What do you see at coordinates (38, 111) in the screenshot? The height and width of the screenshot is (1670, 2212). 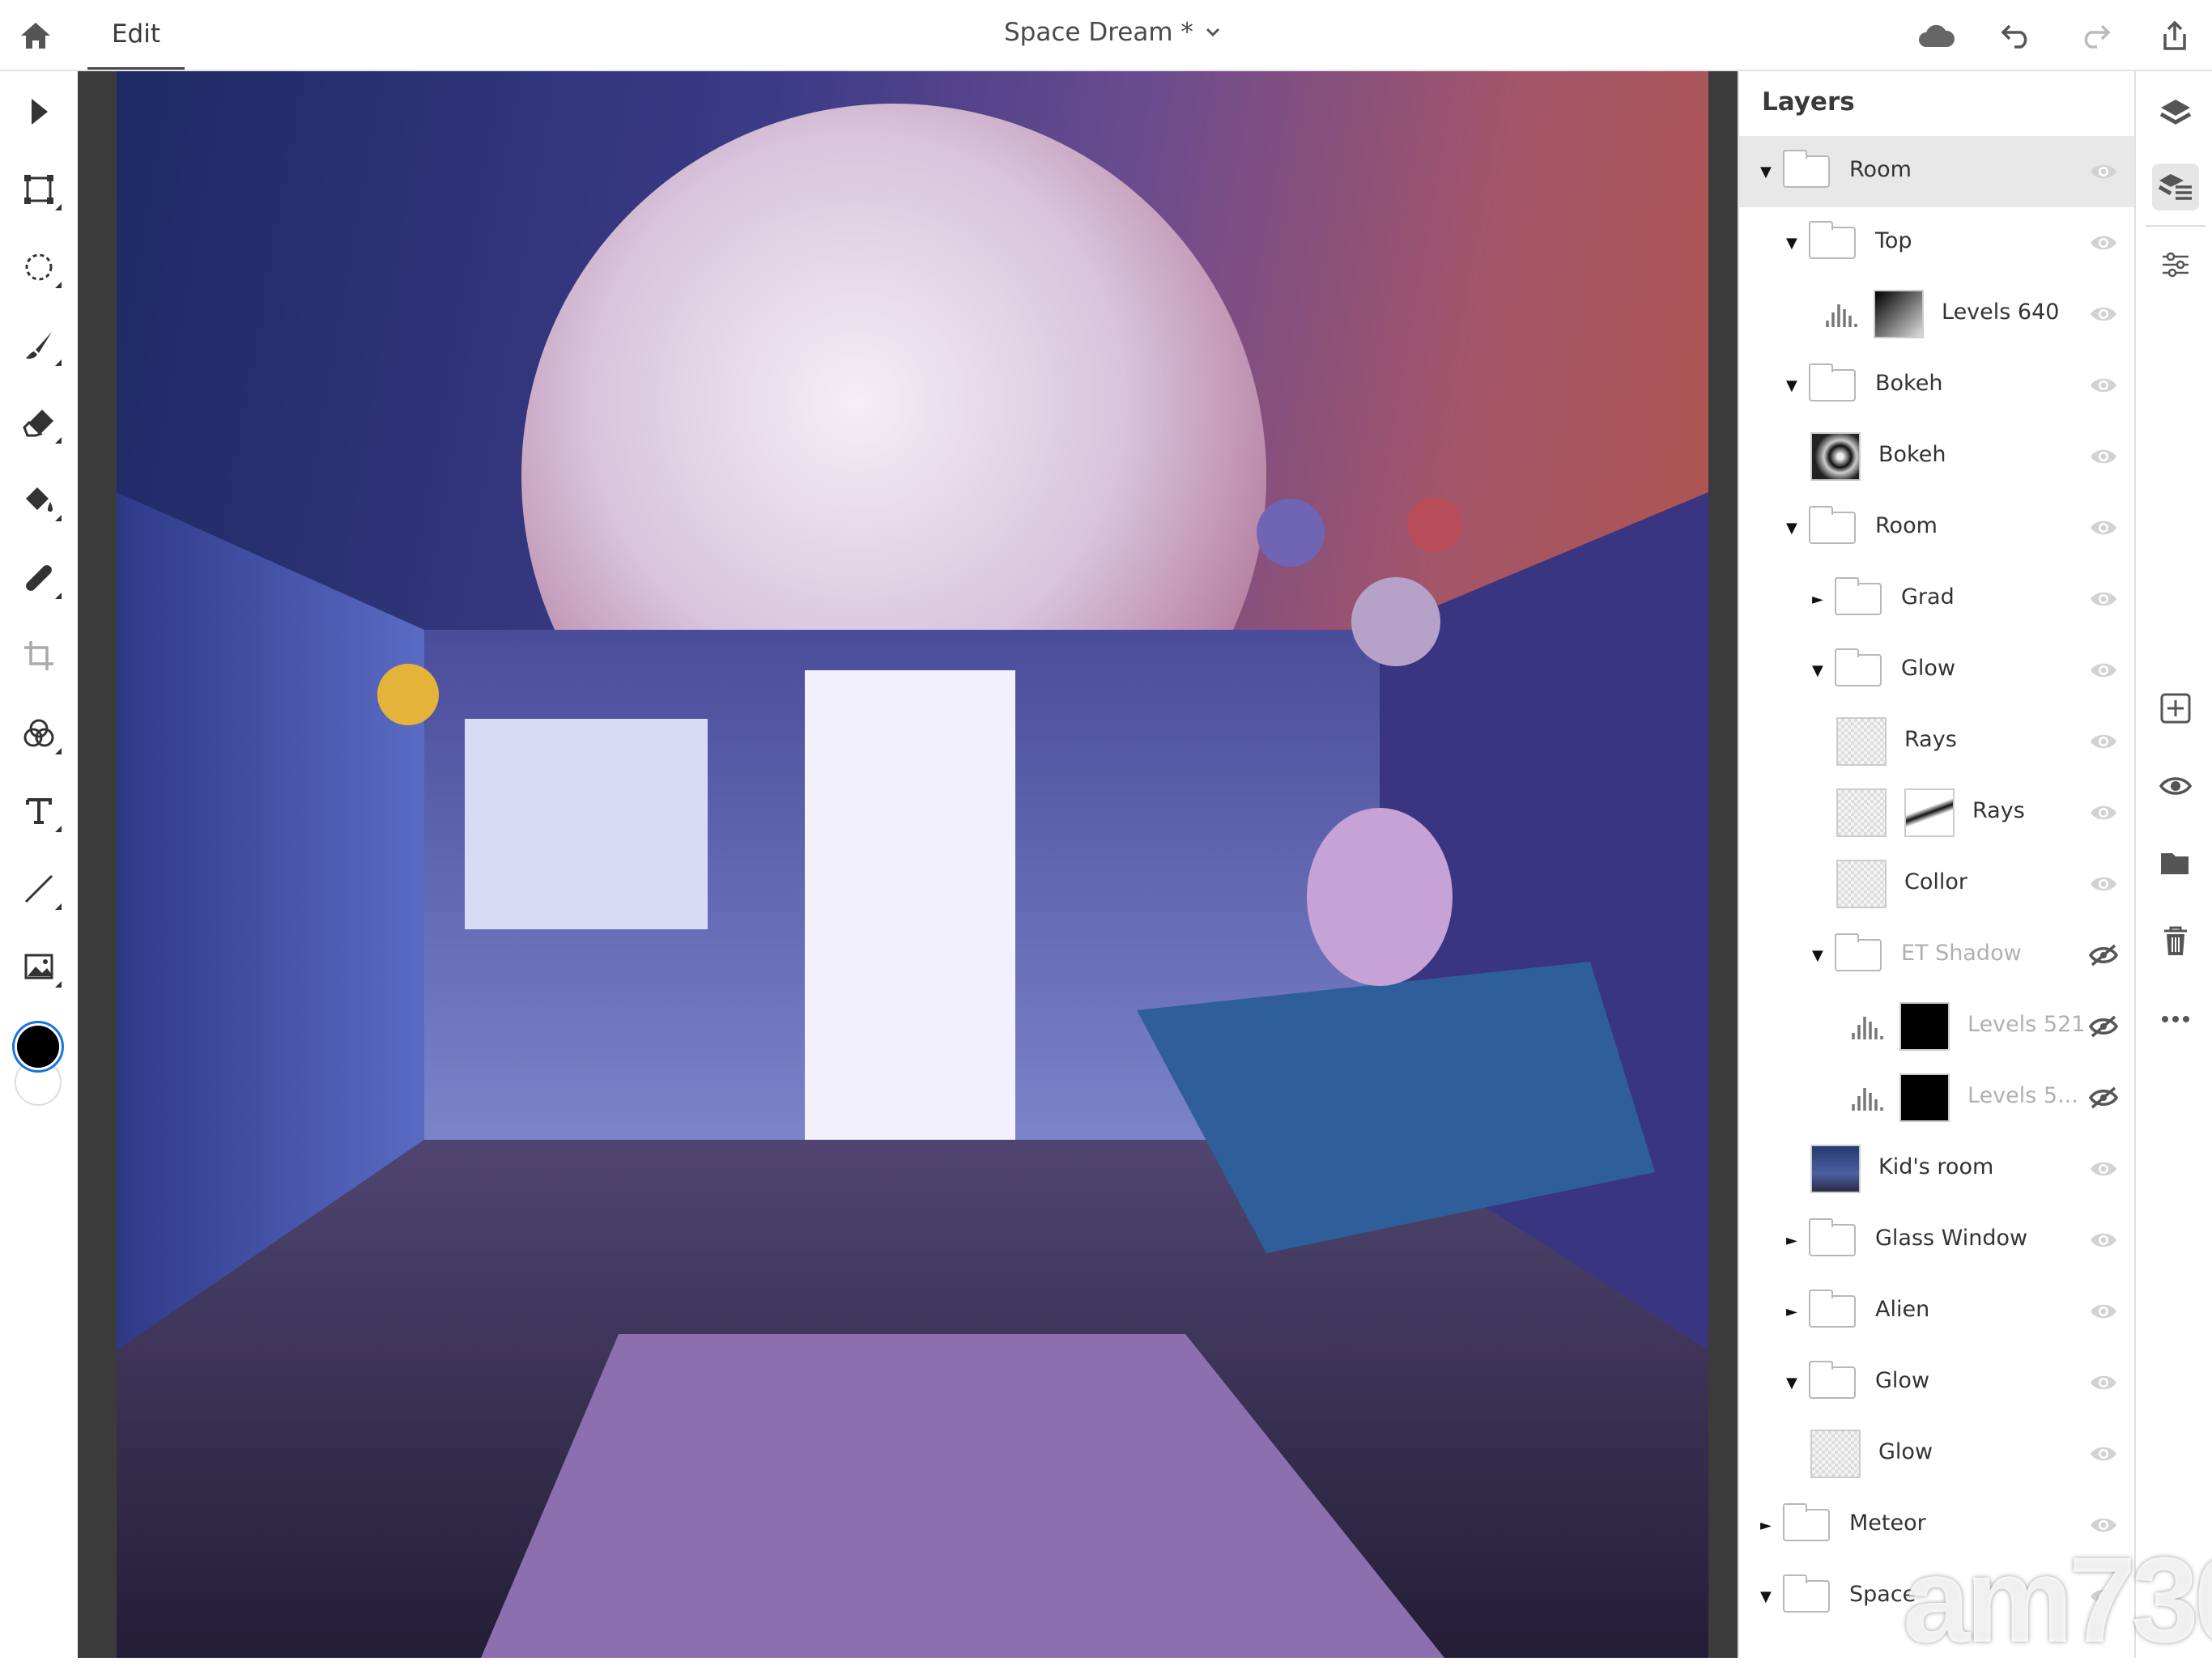 I see `select-tool-icon` at bounding box center [38, 111].